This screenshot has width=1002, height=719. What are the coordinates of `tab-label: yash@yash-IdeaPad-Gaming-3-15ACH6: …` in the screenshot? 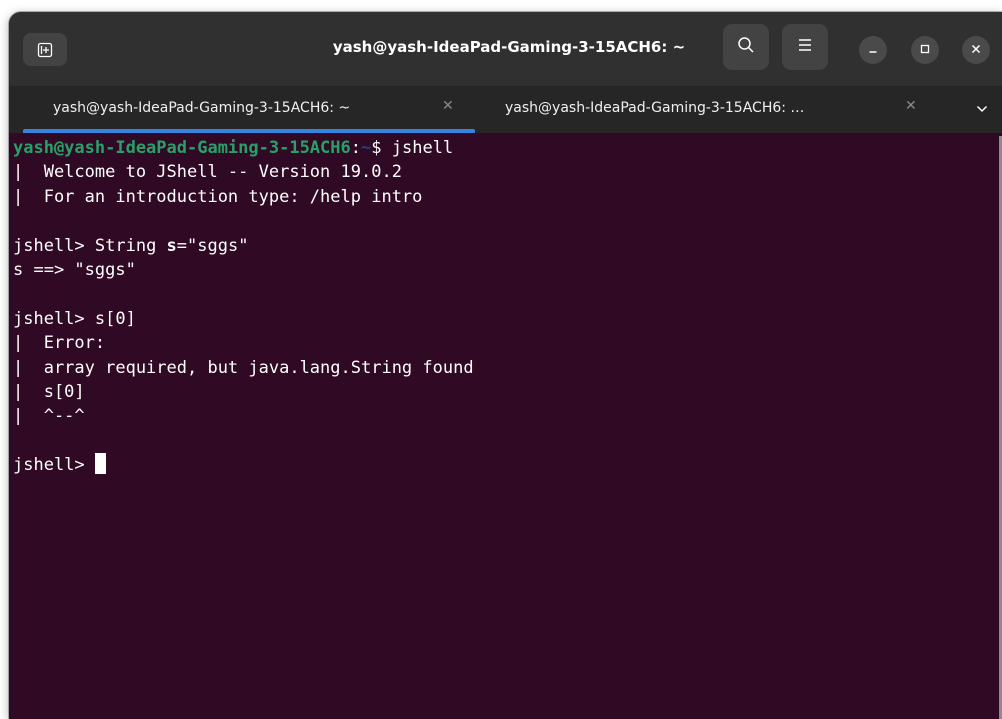 It's located at (655, 108).